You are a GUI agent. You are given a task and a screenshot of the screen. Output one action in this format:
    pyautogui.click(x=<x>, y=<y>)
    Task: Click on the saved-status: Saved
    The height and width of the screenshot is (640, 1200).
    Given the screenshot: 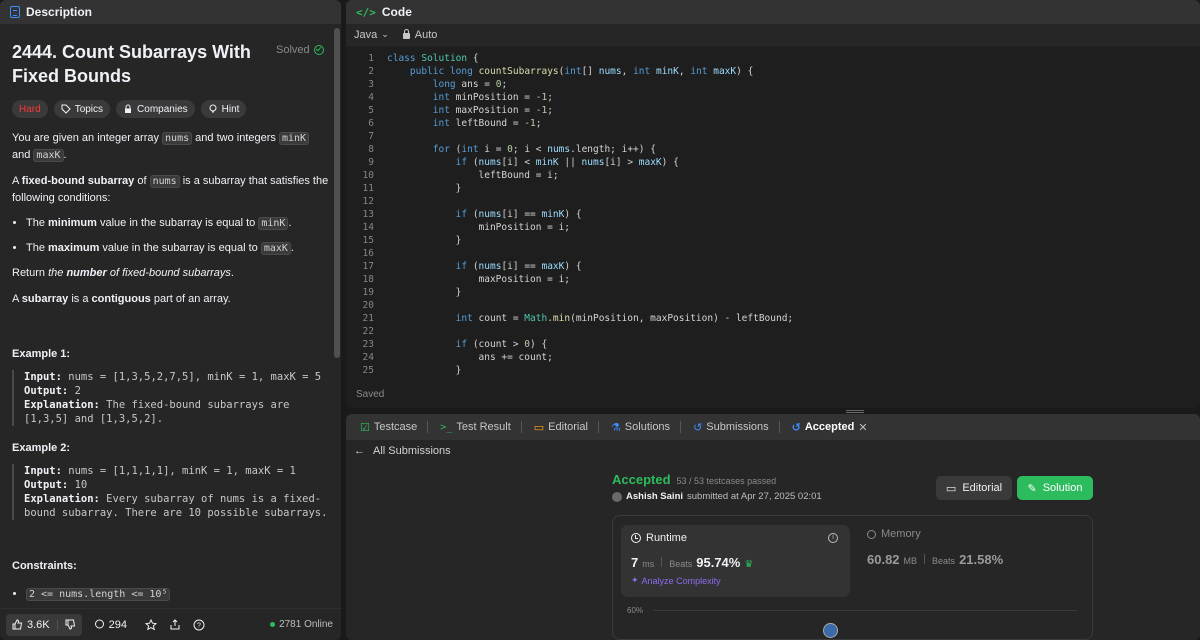 What is the action you would take?
    pyautogui.click(x=370, y=394)
    